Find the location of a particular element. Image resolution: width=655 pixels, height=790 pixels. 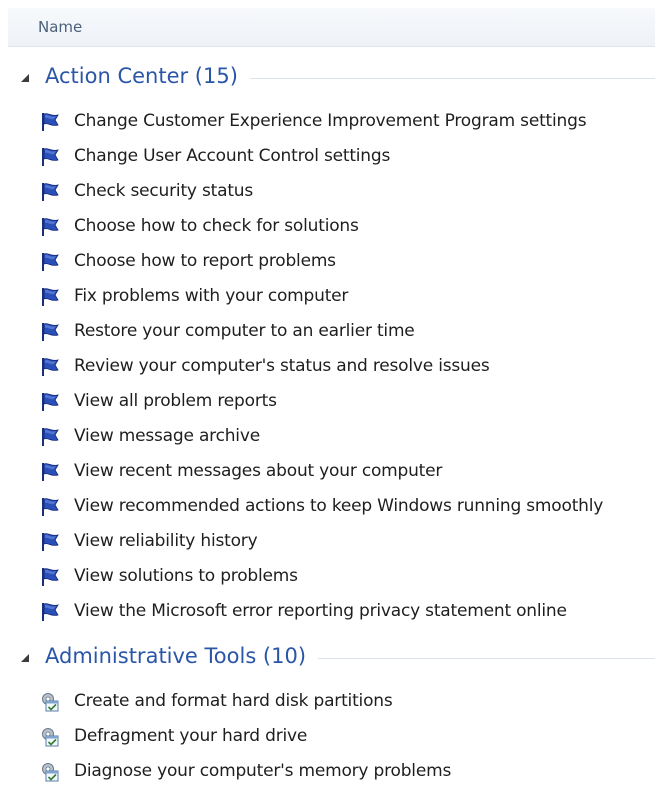

column-header-bar: Name is located at coordinates (331, 27).